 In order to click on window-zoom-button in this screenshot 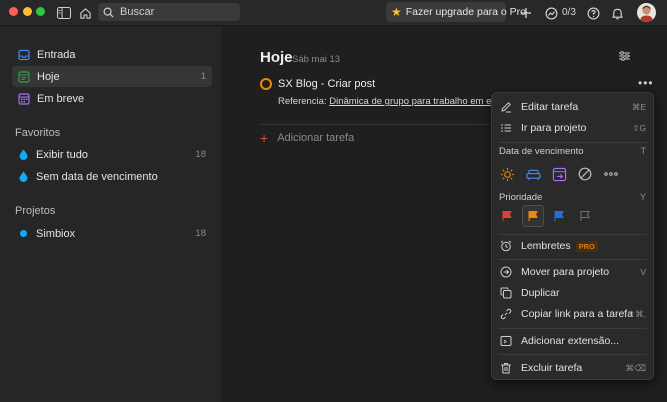, I will do `click(40, 11)`.